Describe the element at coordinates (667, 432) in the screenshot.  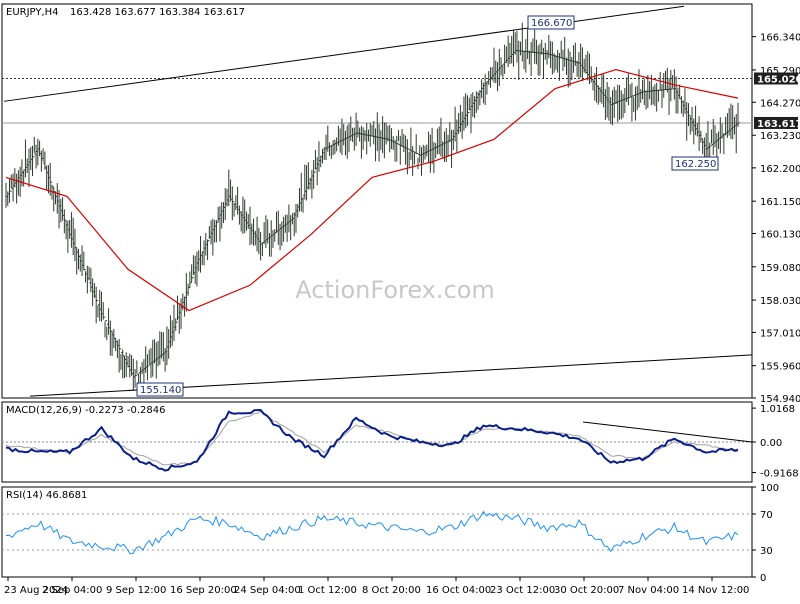
I see `macd-trendline` at that location.